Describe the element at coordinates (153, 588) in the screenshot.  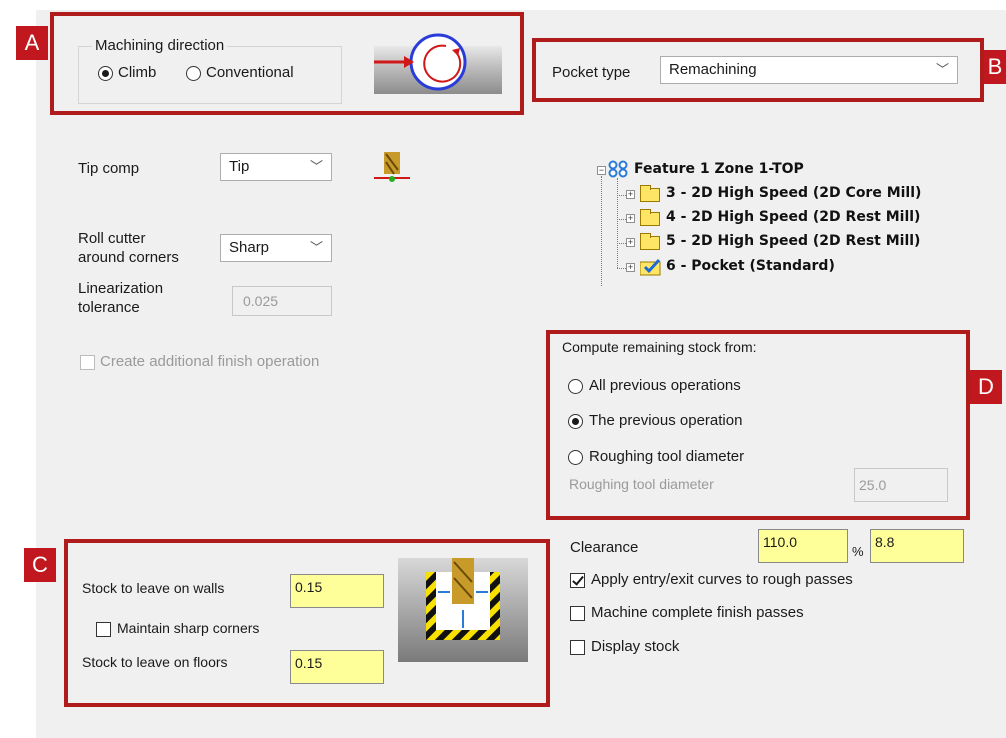
I see `walls-stock-label: Stock to leave on walls` at that location.